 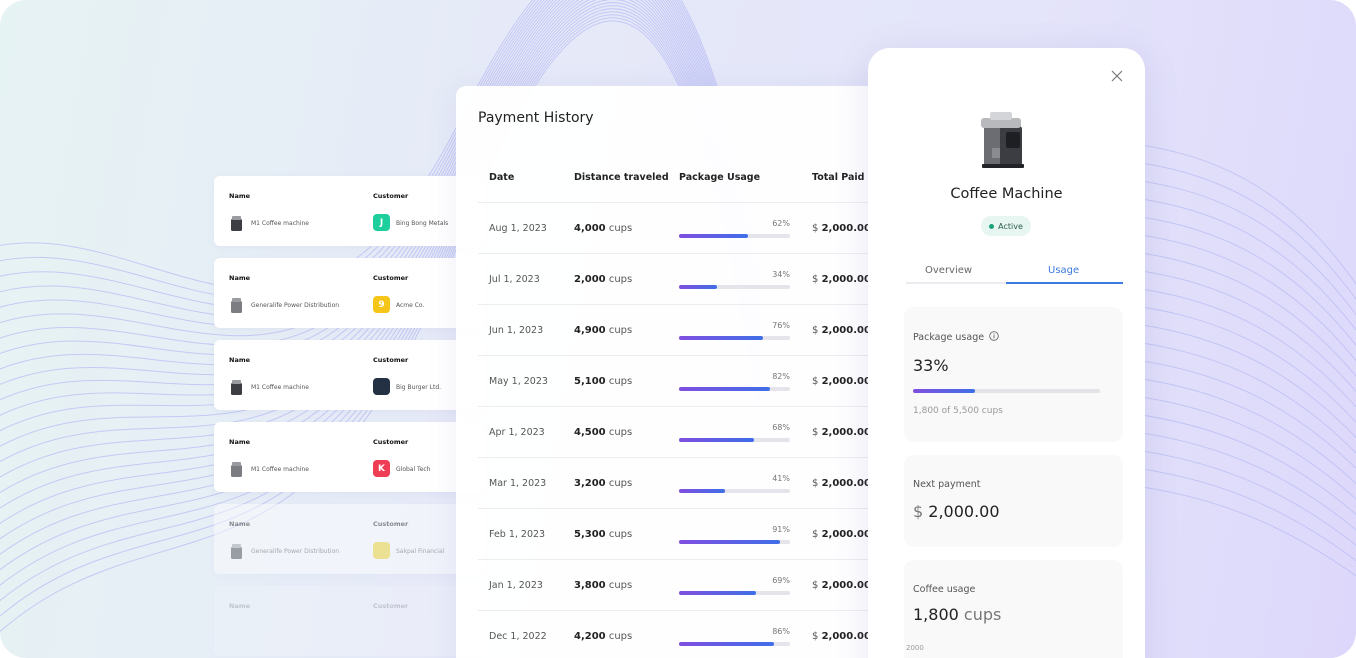 I want to click on next-payment-card: Next payment $ 2,000.00, so click(x=1013, y=501).